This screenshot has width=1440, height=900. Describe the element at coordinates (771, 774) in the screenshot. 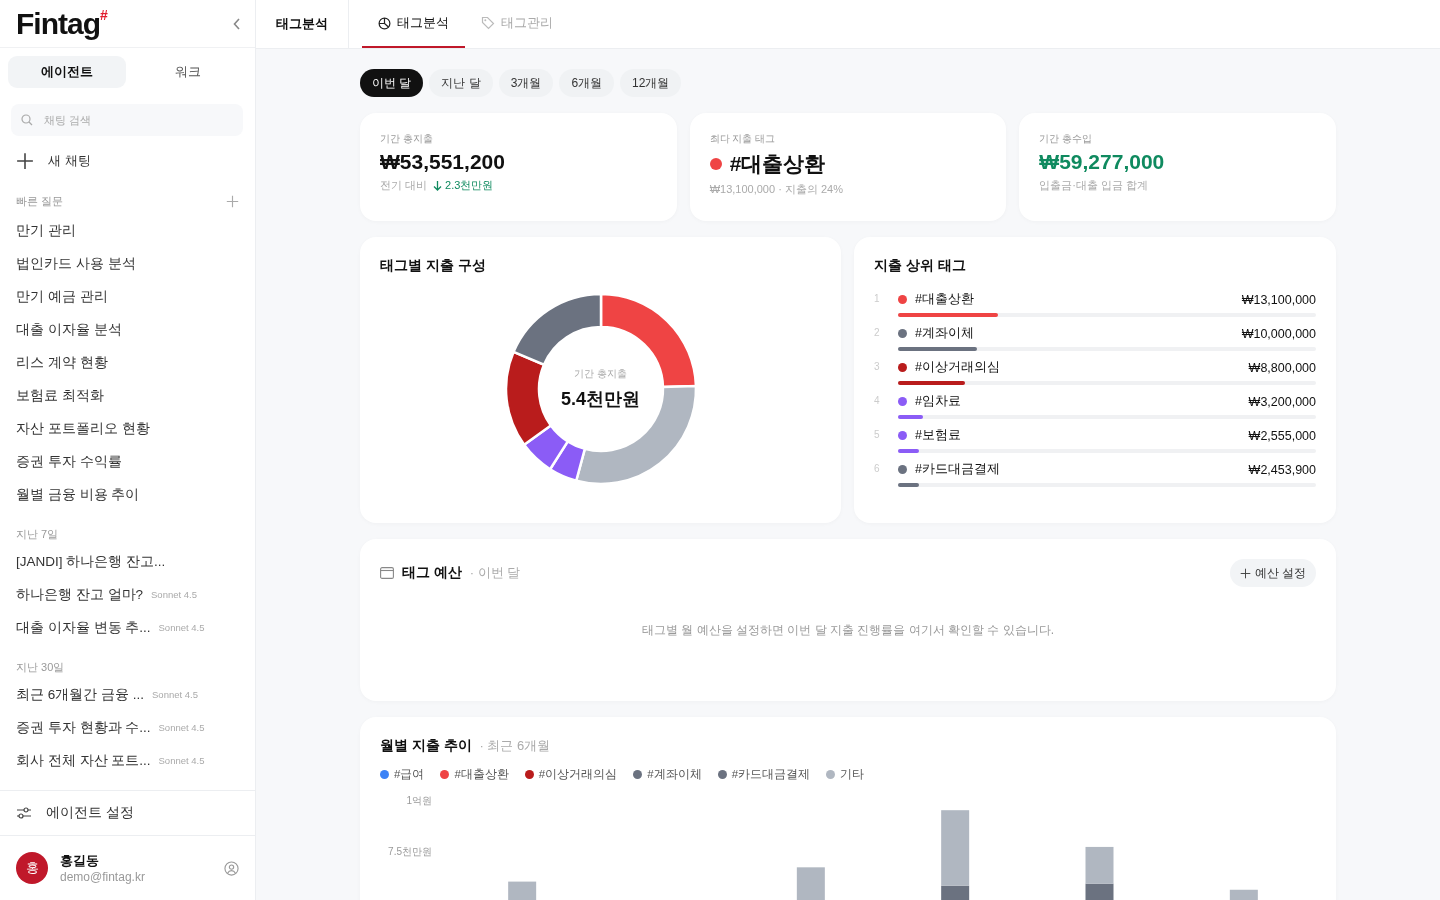

I see `legend-label: #카드대금결제` at that location.